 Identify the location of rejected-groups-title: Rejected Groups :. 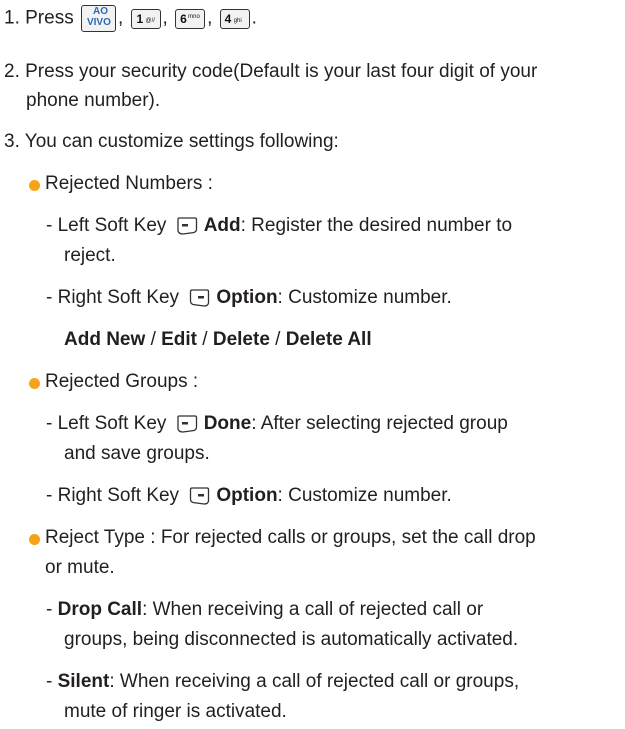
(122, 381).